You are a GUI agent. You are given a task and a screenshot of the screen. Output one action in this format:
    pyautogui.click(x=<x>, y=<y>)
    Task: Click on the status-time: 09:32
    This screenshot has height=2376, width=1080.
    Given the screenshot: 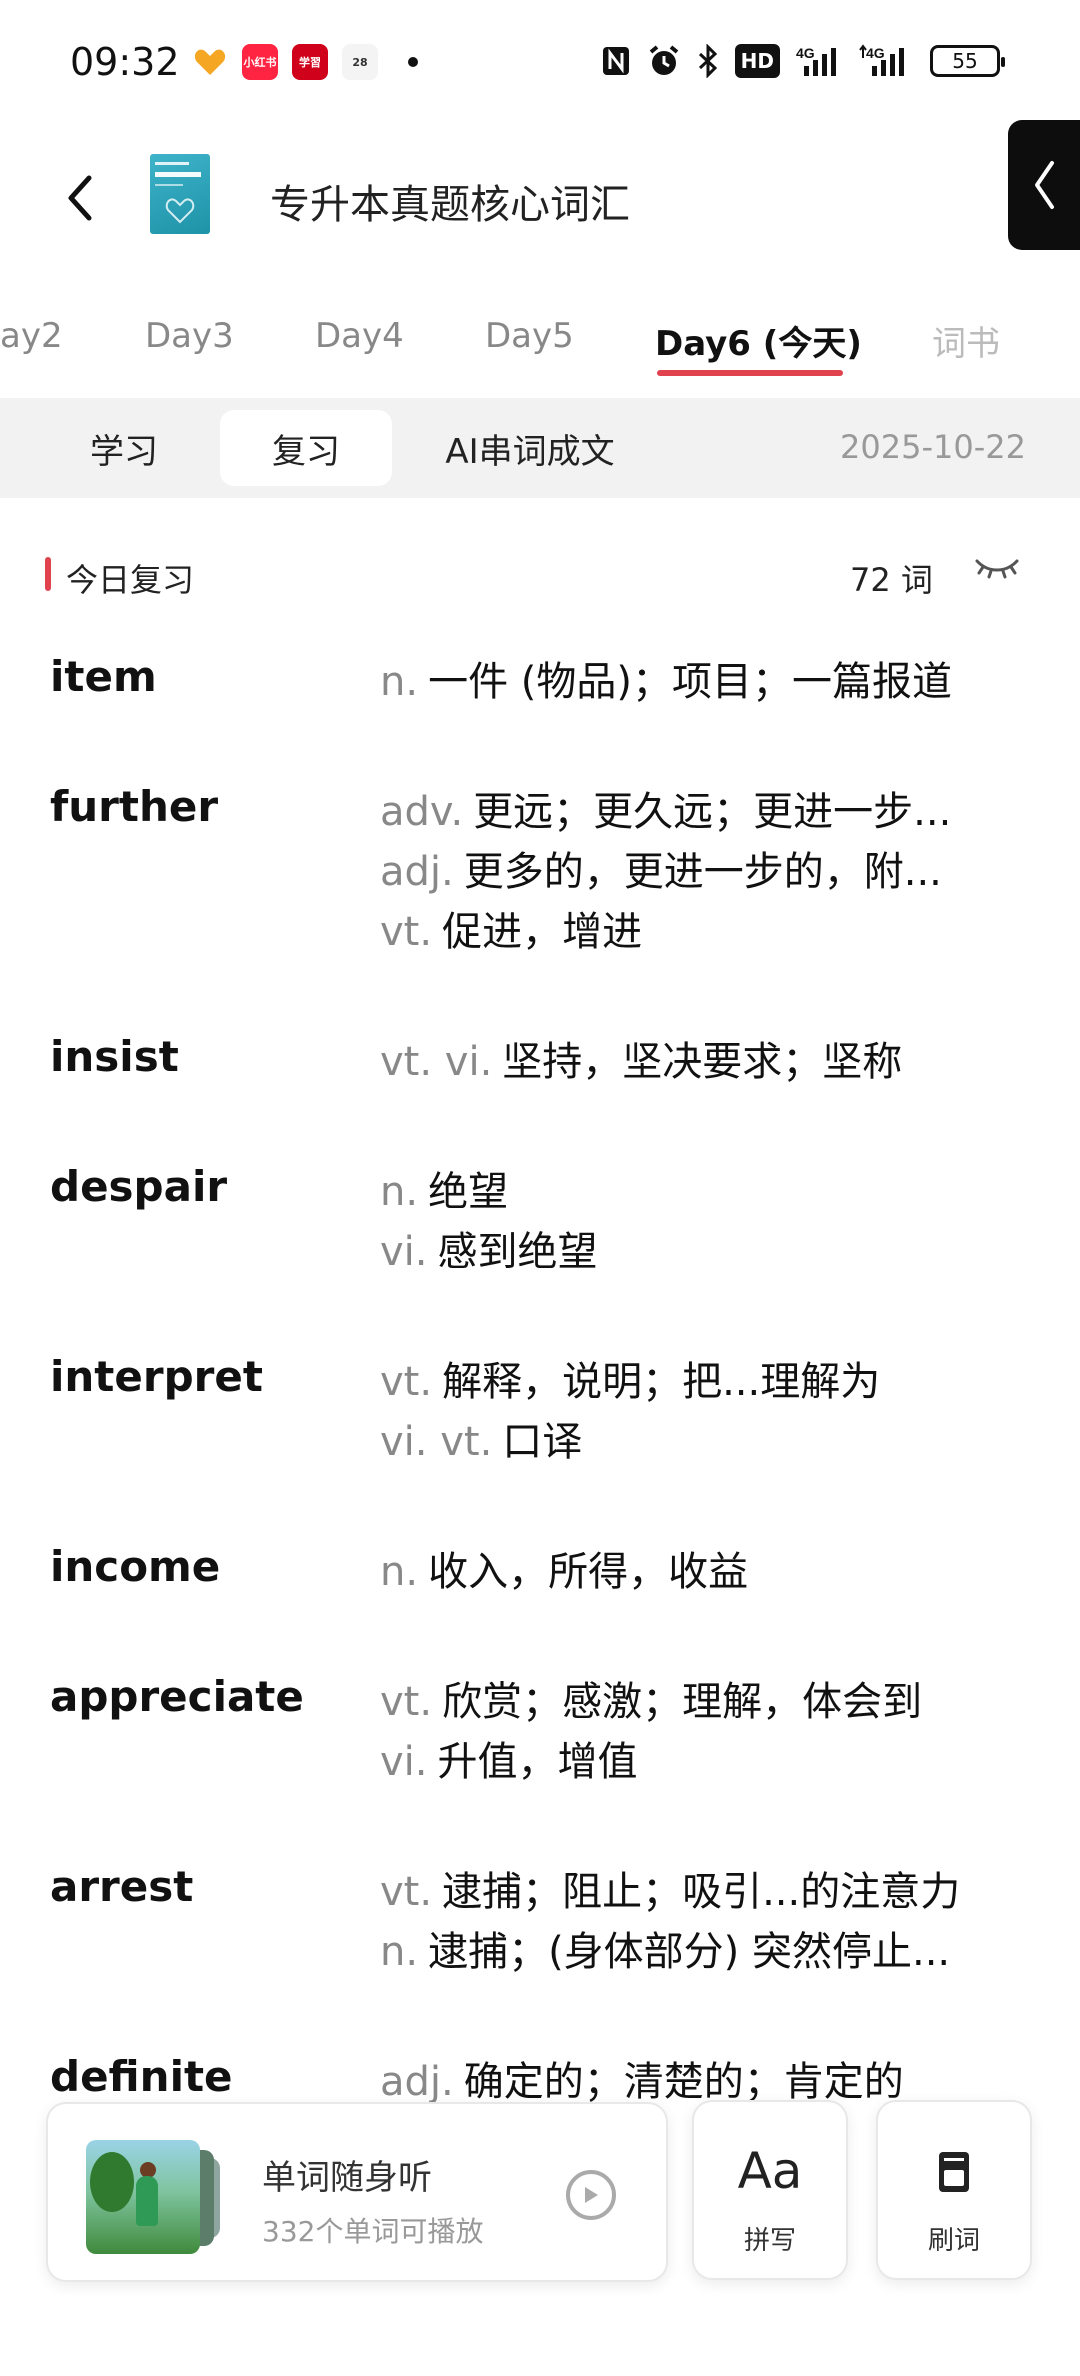 What is the action you would take?
    pyautogui.click(x=125, y=62)
    